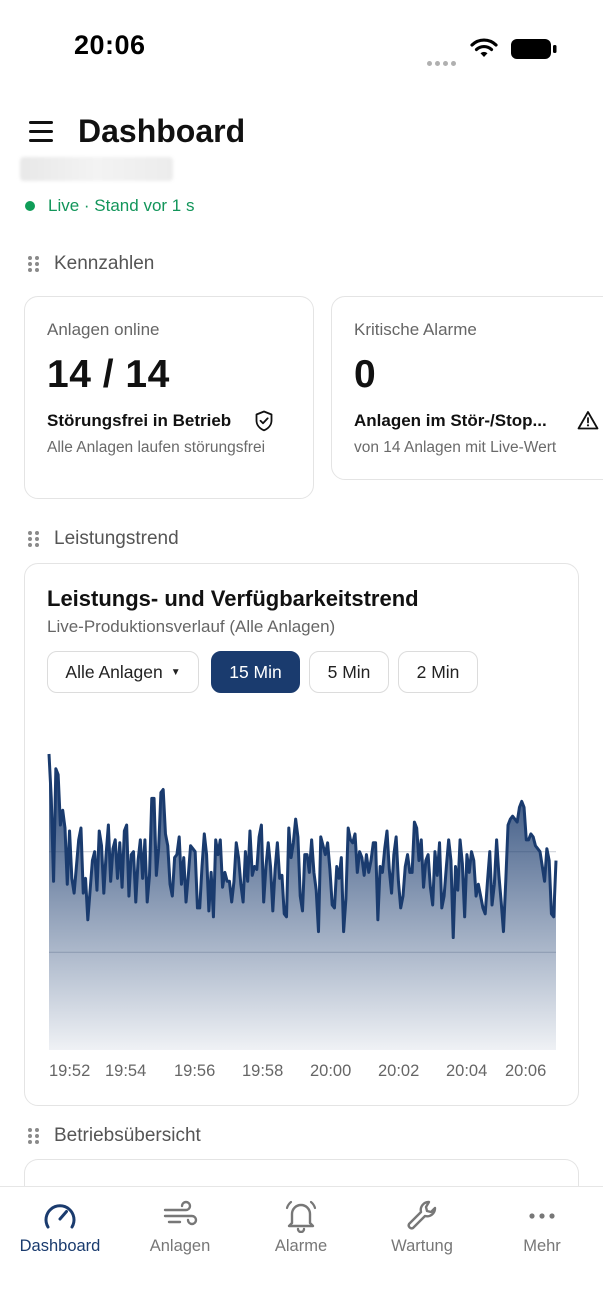 Image resolution: width=603 pixels, height=1311 pixels. Describe the element at coordinates (422, 1246) in the screenshot. I see `nav-label: Wartung` at that location.